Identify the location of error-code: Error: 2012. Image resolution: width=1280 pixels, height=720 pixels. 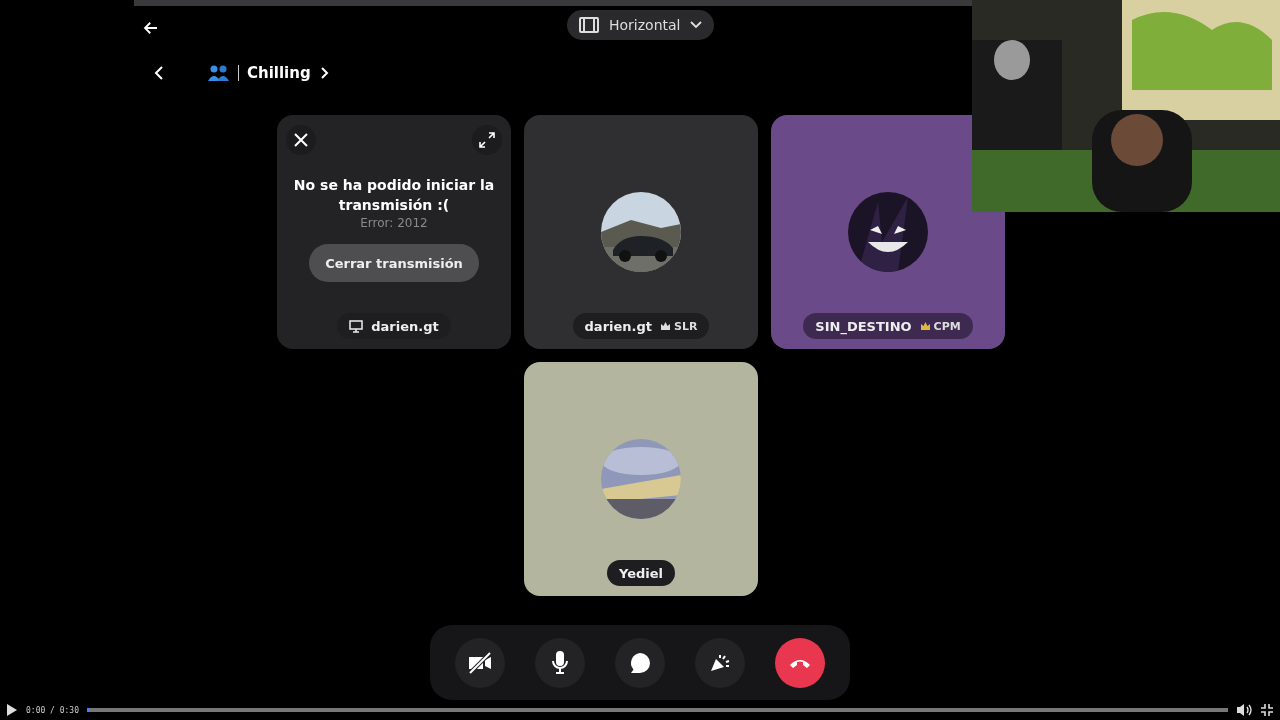
(394, 223).